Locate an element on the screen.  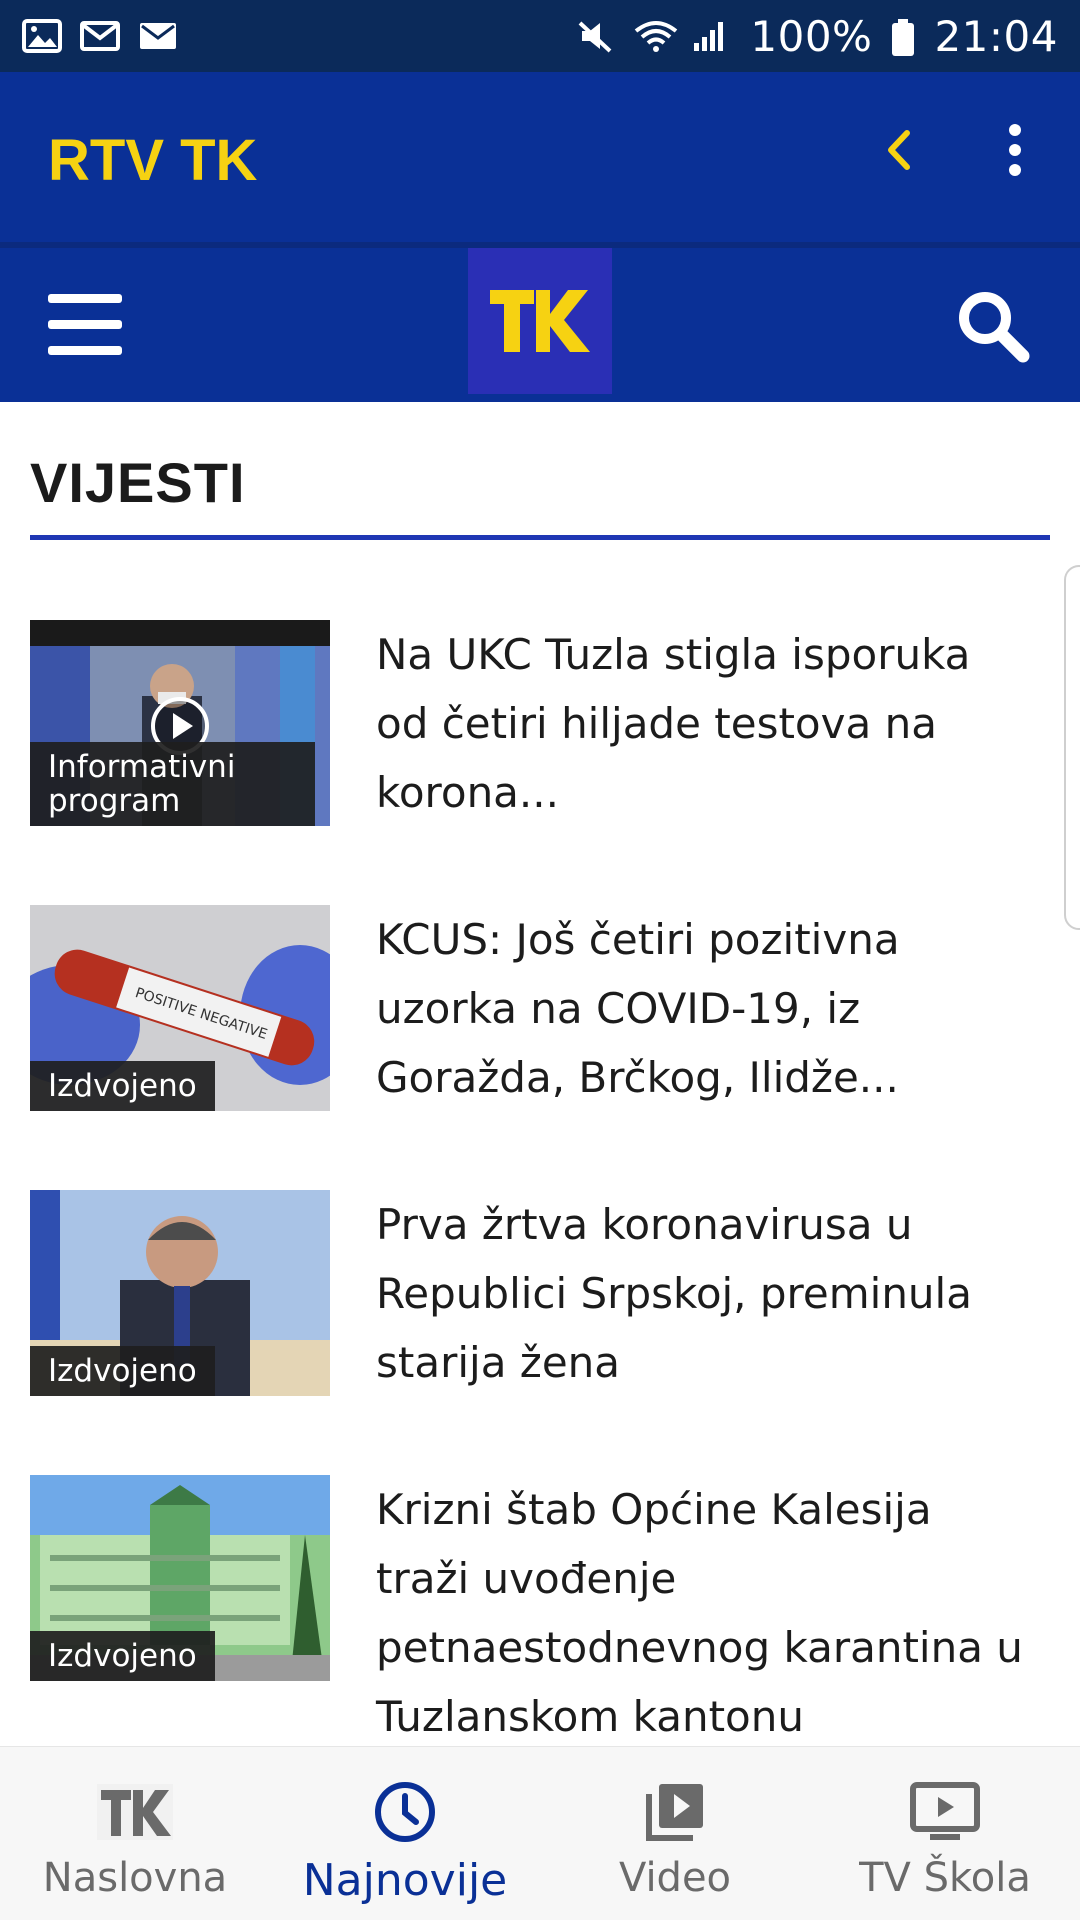
battery-percent: 100% is located at coordinates (811, 36).